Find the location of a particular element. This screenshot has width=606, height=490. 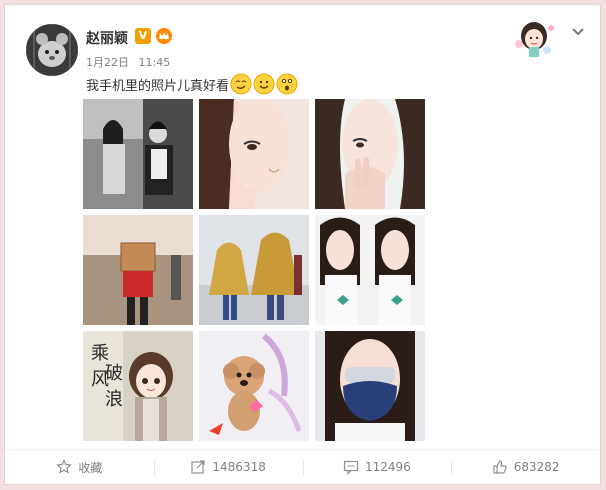

chevron-down-icon is located at coordinates (578, 31).